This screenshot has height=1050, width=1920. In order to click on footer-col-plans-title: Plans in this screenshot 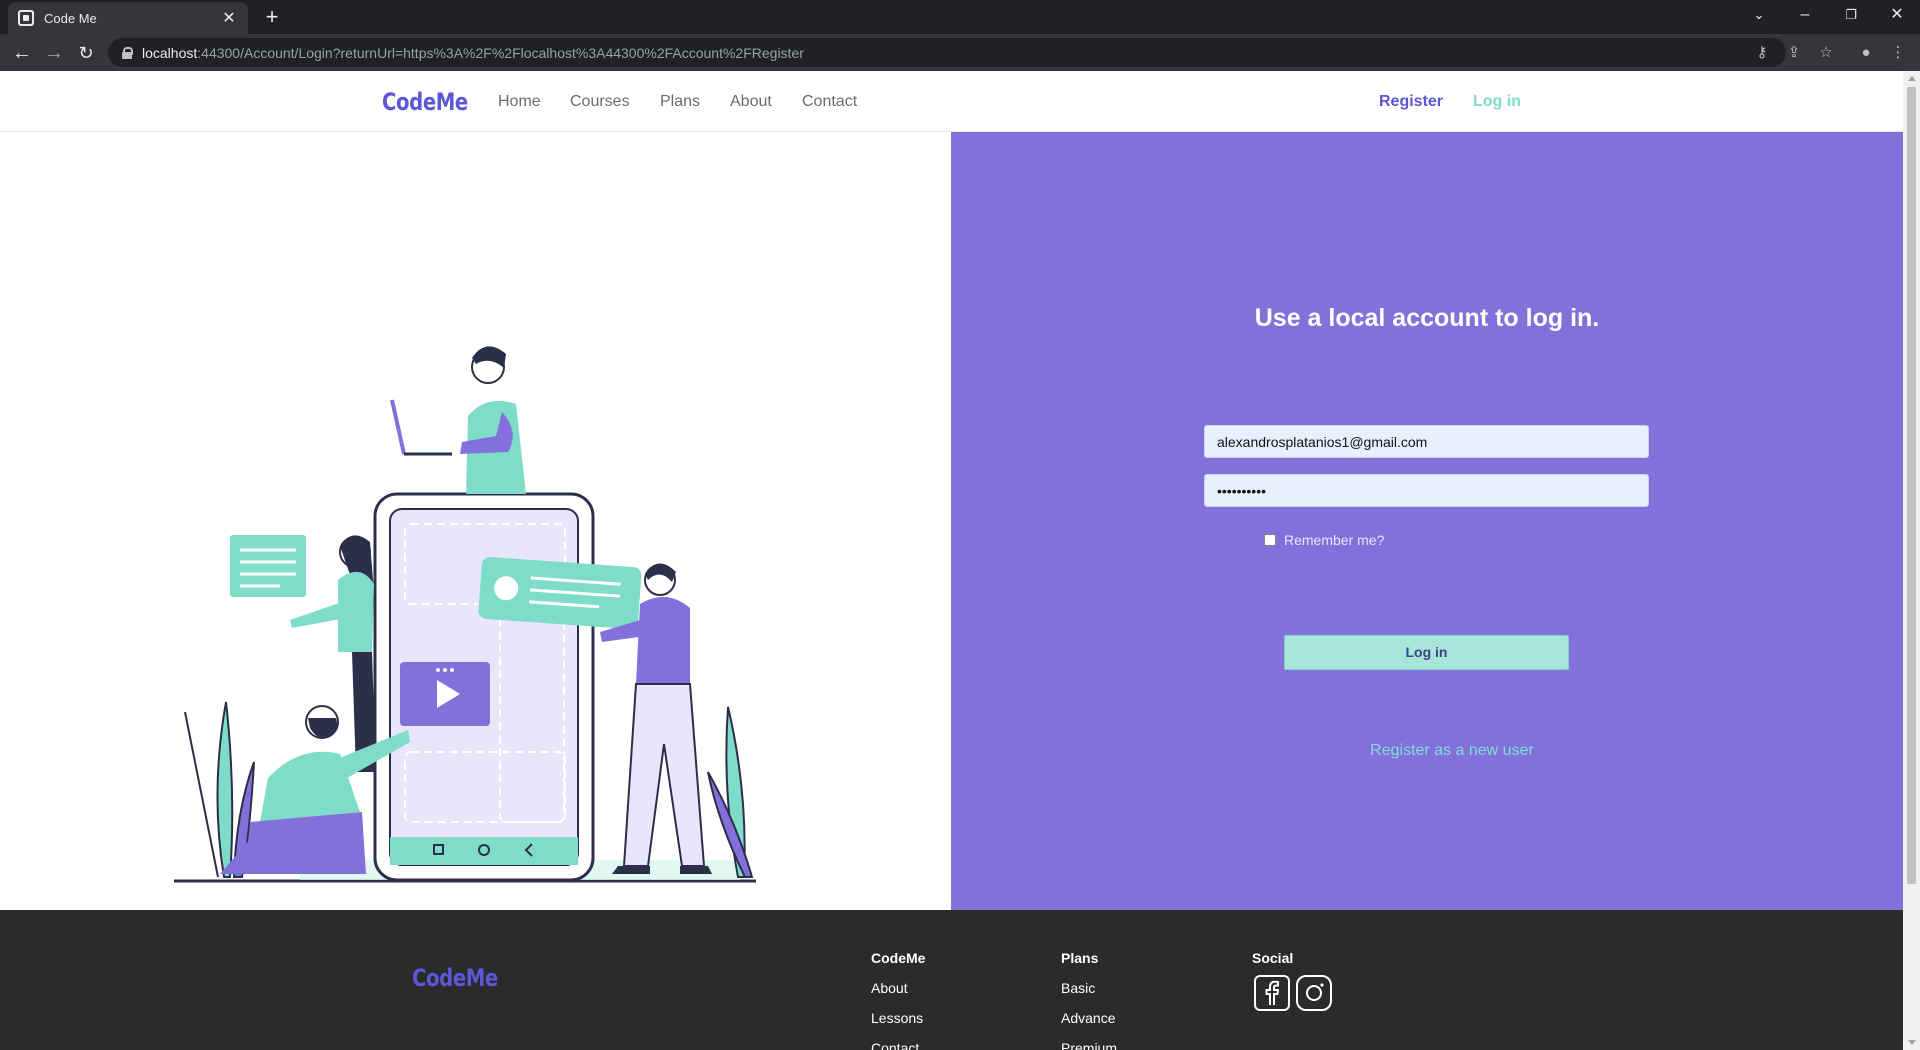, I will do `click(1080, 958)`.